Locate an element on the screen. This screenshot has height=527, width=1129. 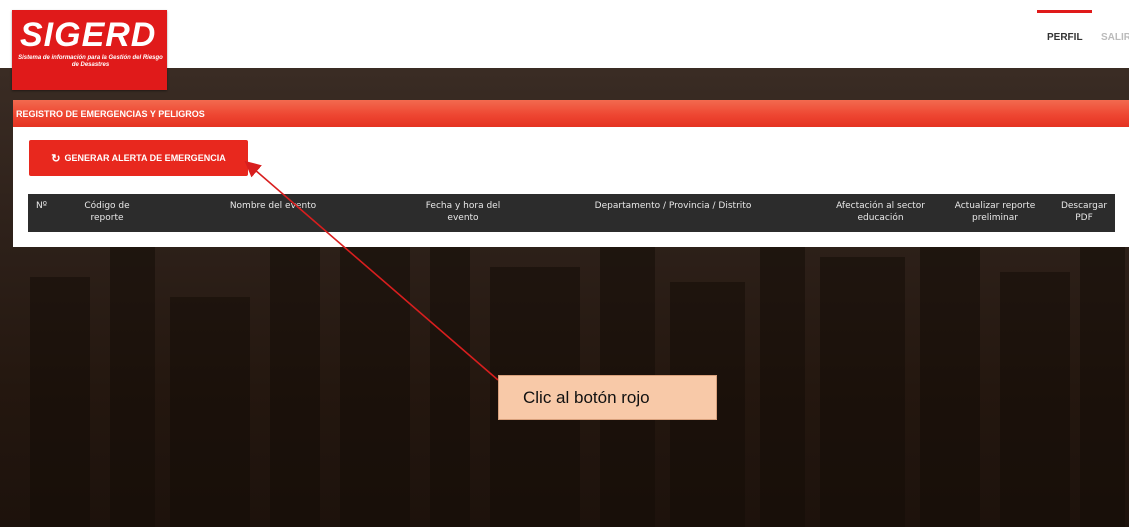
col-numero: Nº is located at coordinates (41, 206).